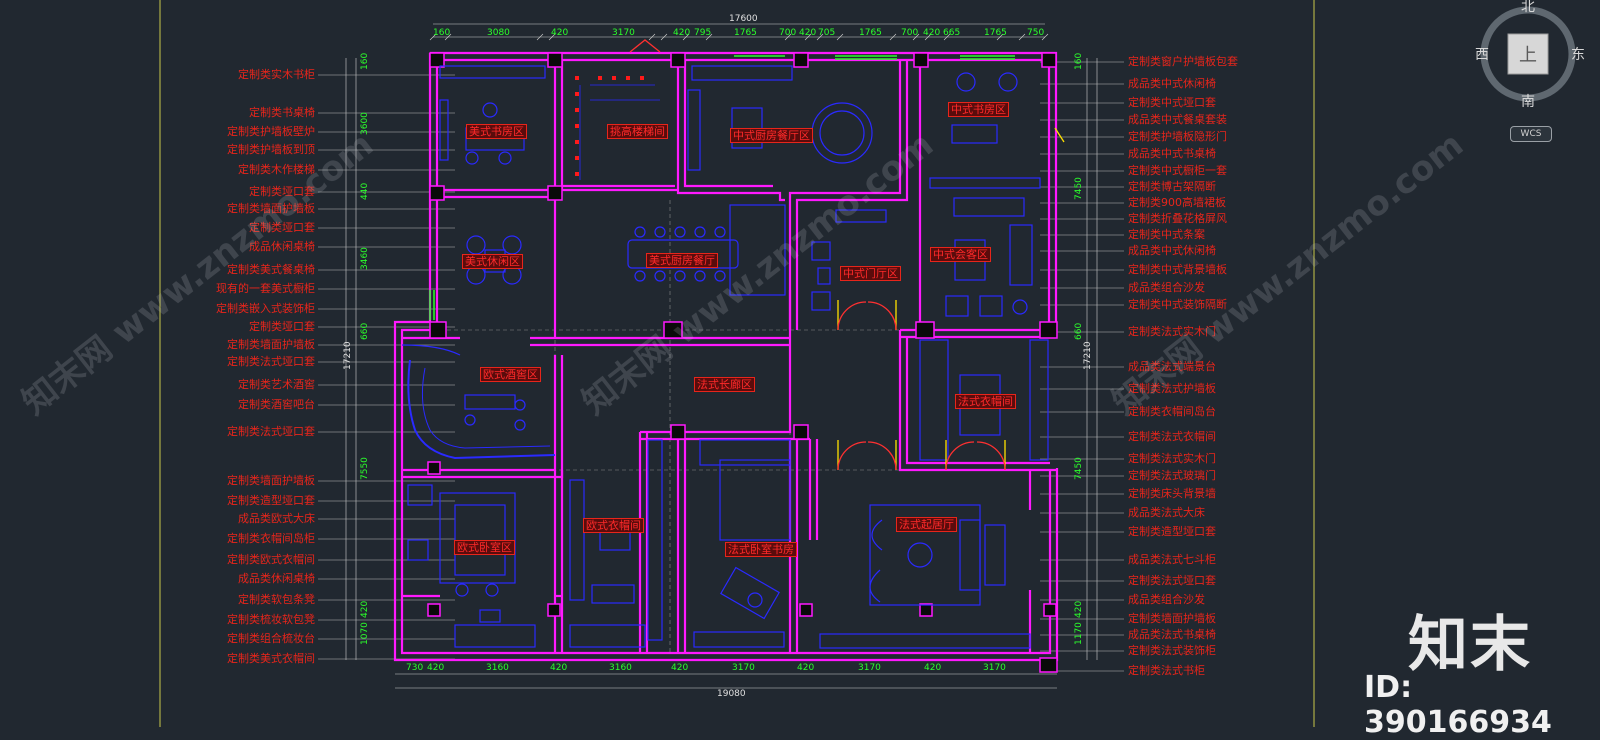  Describe the element at coordinates (1578, 54) in the screenshot. I see `compass-east: 东` at that location.